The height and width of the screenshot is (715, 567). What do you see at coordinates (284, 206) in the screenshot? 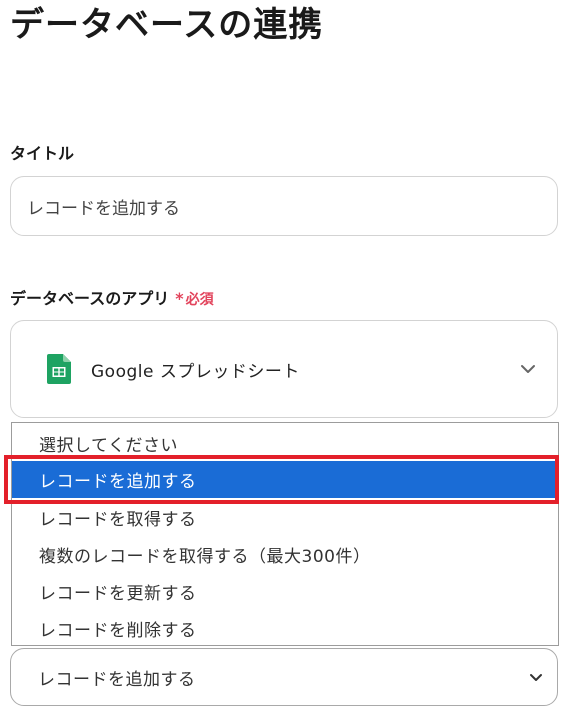
I see `title-input: レコードを追加する` at bounding box center [284, 206].